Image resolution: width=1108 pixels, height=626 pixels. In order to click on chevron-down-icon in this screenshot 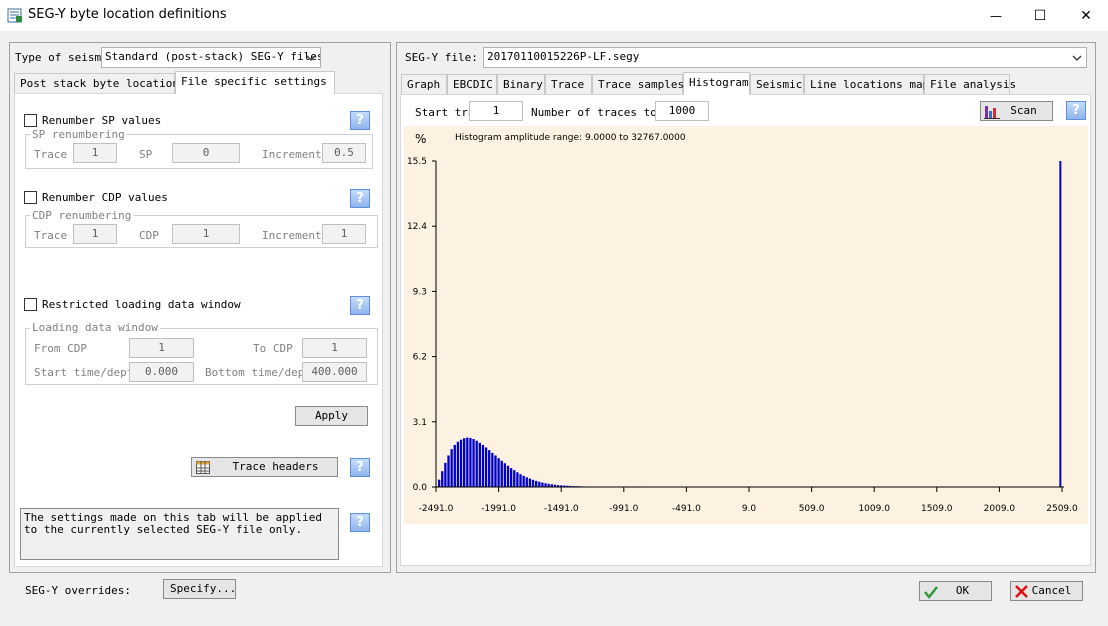, I will do `click(311, 58)`.